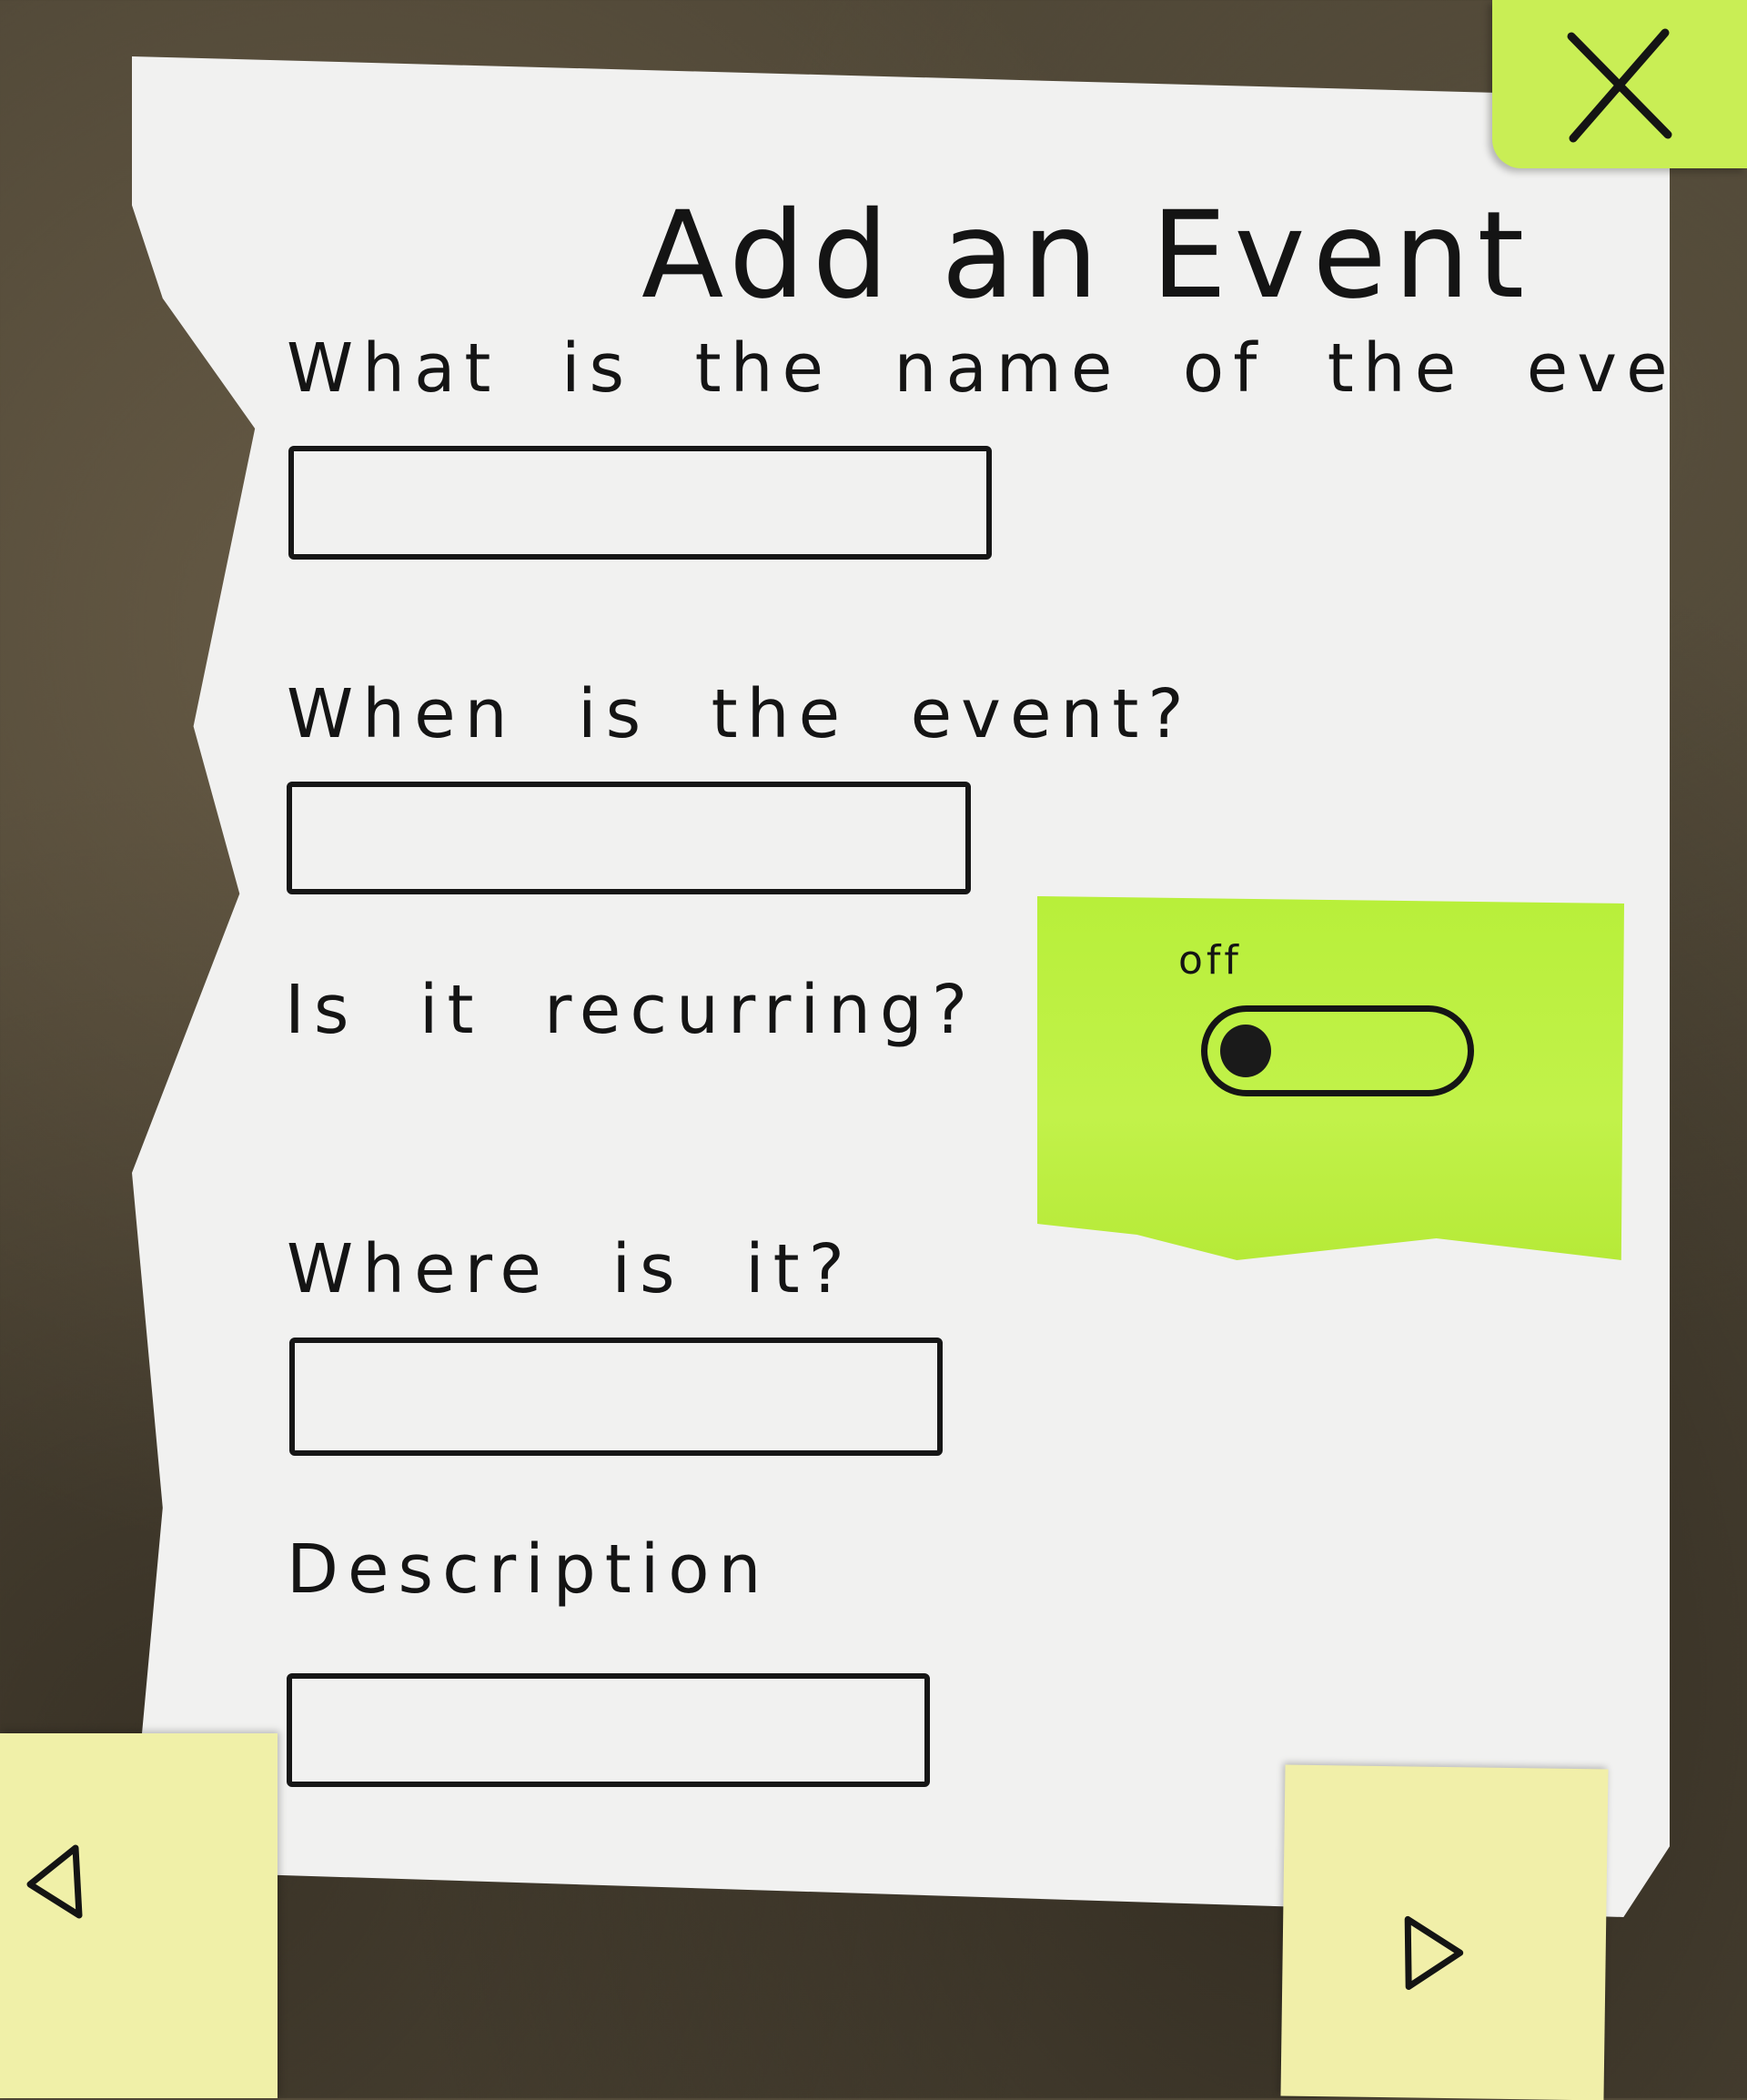 This screenshot has width=1747, height=2100. I want to click on previous-button, so click(139, 1915).